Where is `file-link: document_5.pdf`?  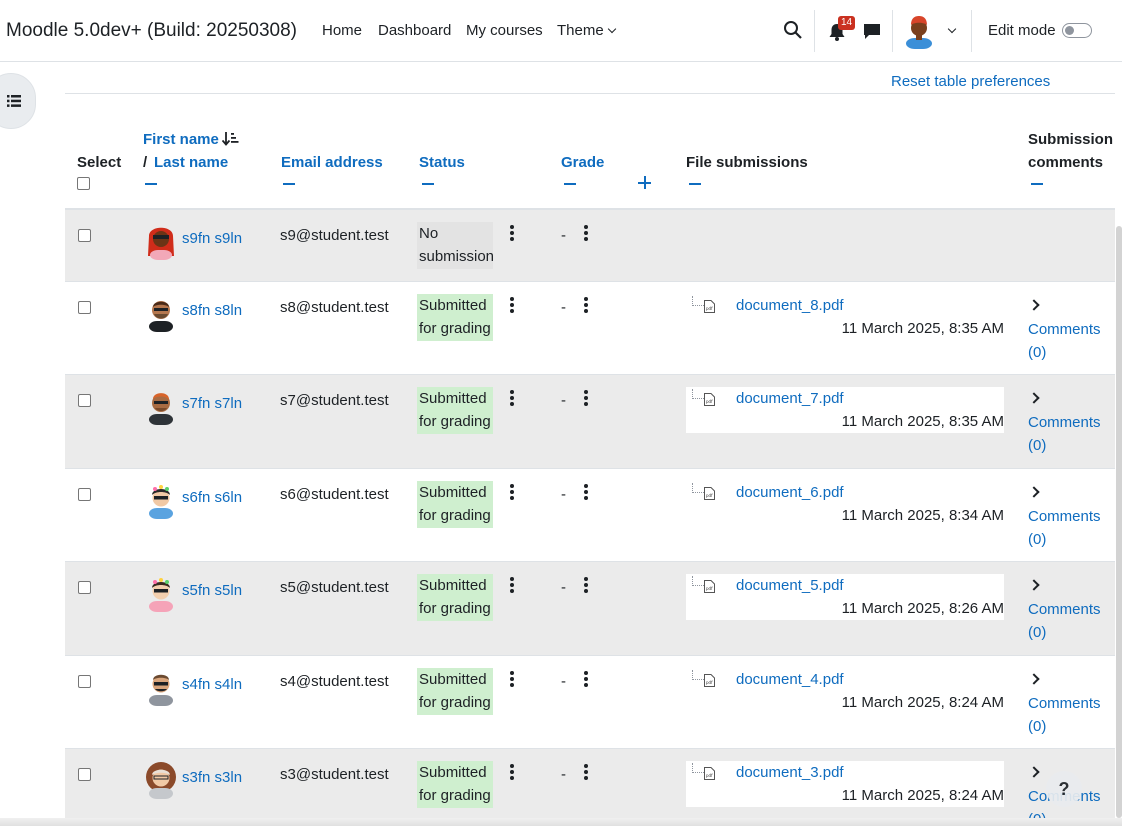 file-link: document_5.pdf is located at coordinates (790, 585).